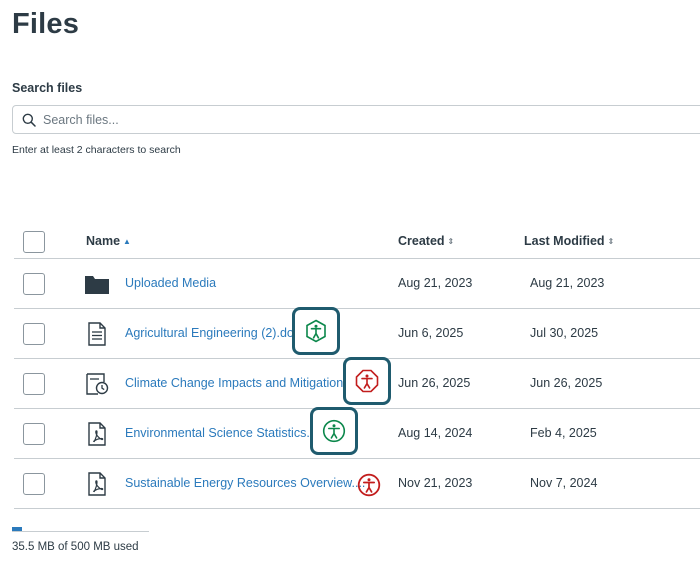 The height and width of the screenshot is (566, 700). I want to click on created-date: Jun 26, 2025, so click(434, 383).